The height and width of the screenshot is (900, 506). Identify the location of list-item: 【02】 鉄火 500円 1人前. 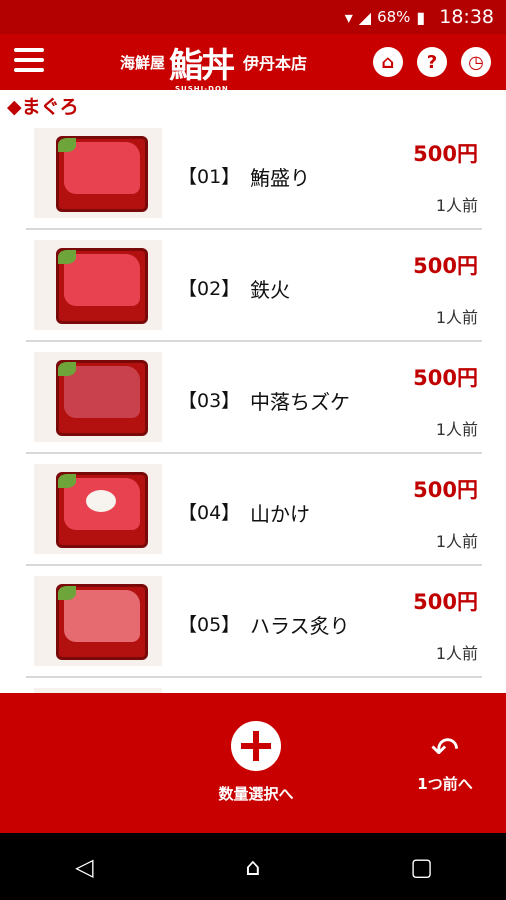
(254, 286).